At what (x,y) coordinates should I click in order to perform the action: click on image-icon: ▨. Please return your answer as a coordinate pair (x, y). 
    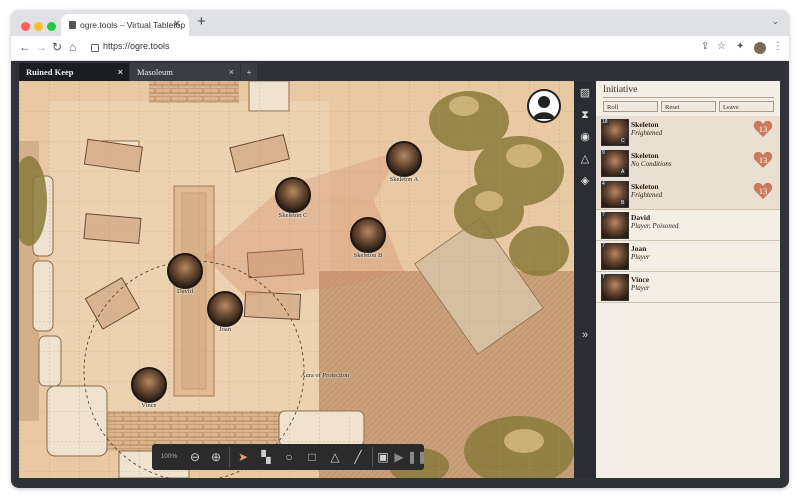
    Looking at the image, I should click on (585, 93).